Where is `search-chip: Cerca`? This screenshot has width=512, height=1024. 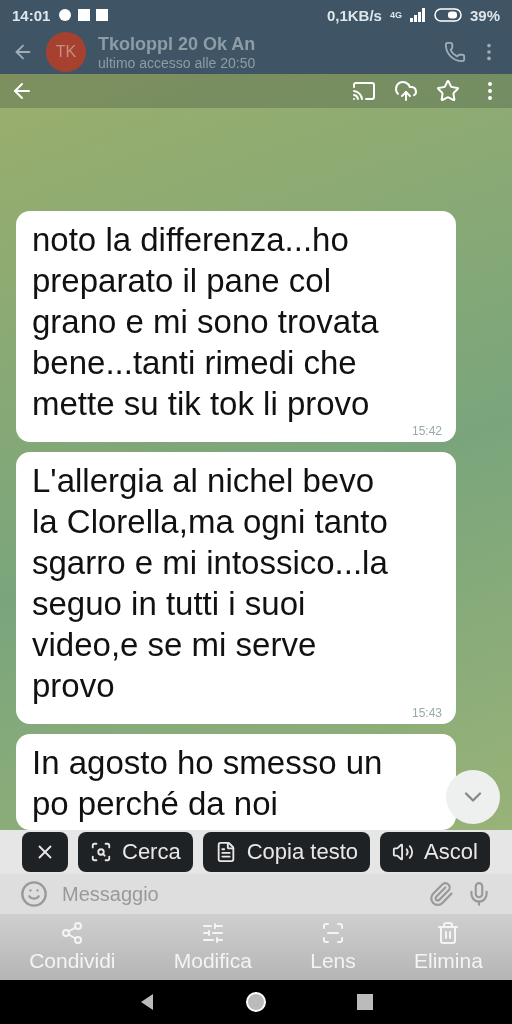 search-chip: Cerca is located at coordinates (135, 852).